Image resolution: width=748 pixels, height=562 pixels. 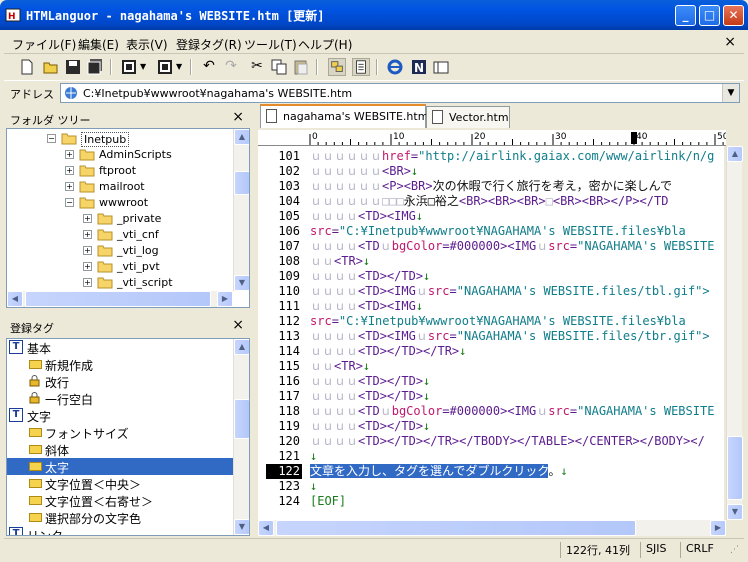 I want to click on paste-icon, so click(x=301, y=67).